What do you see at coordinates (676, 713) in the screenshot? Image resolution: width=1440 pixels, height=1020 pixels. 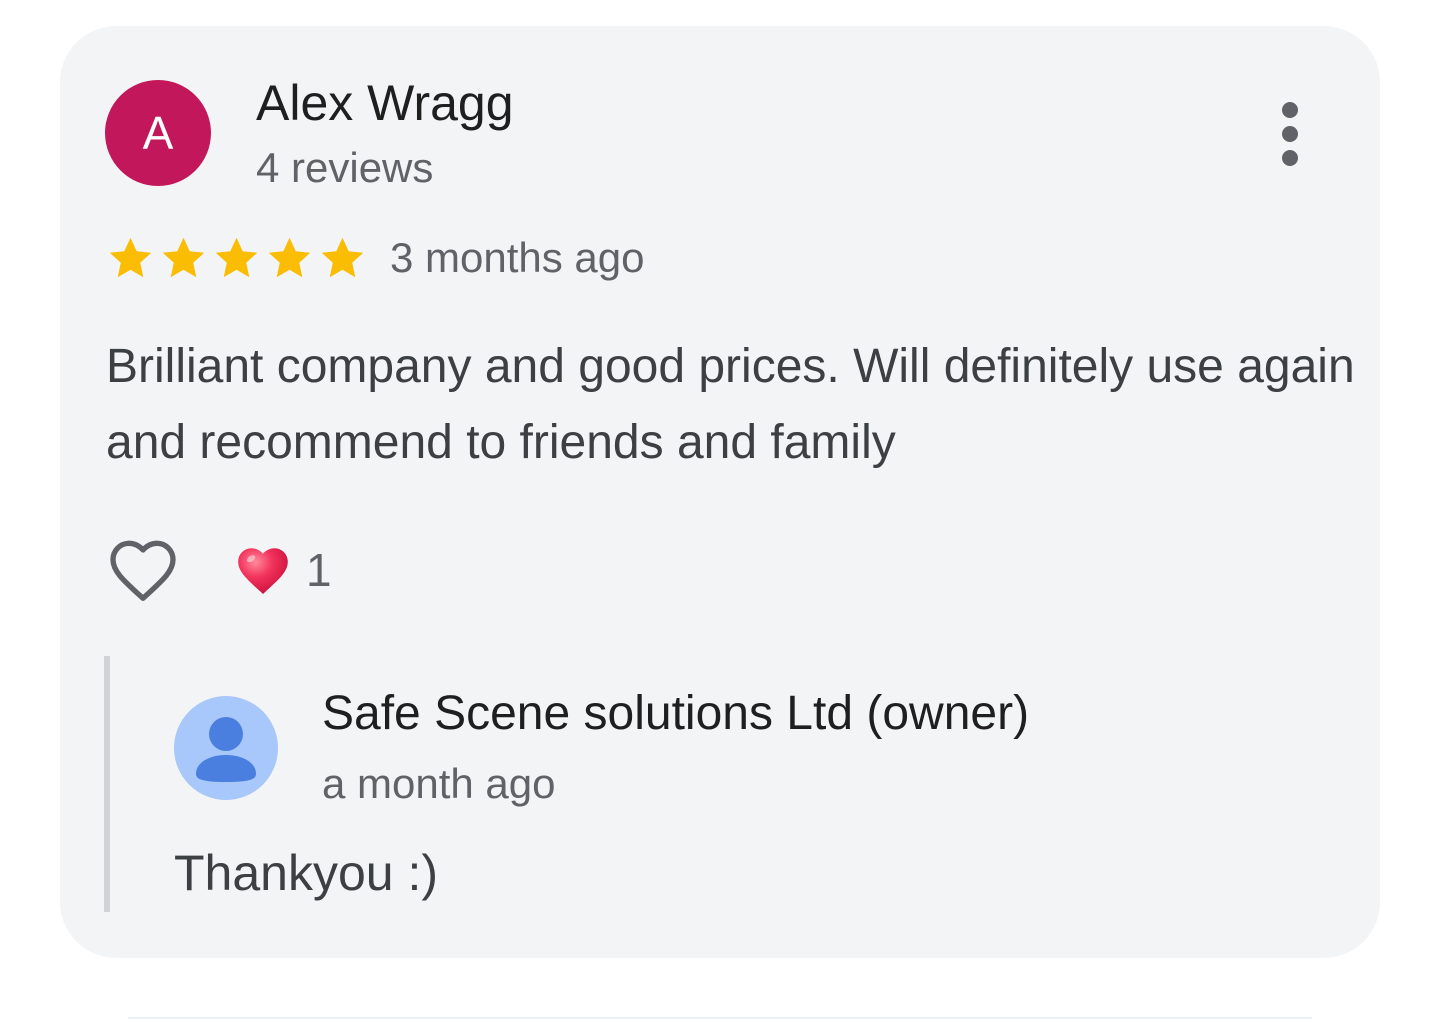 I see `owner-name: Safe Scene solutions Ltd (owner)` at bounding box center [676, 713].